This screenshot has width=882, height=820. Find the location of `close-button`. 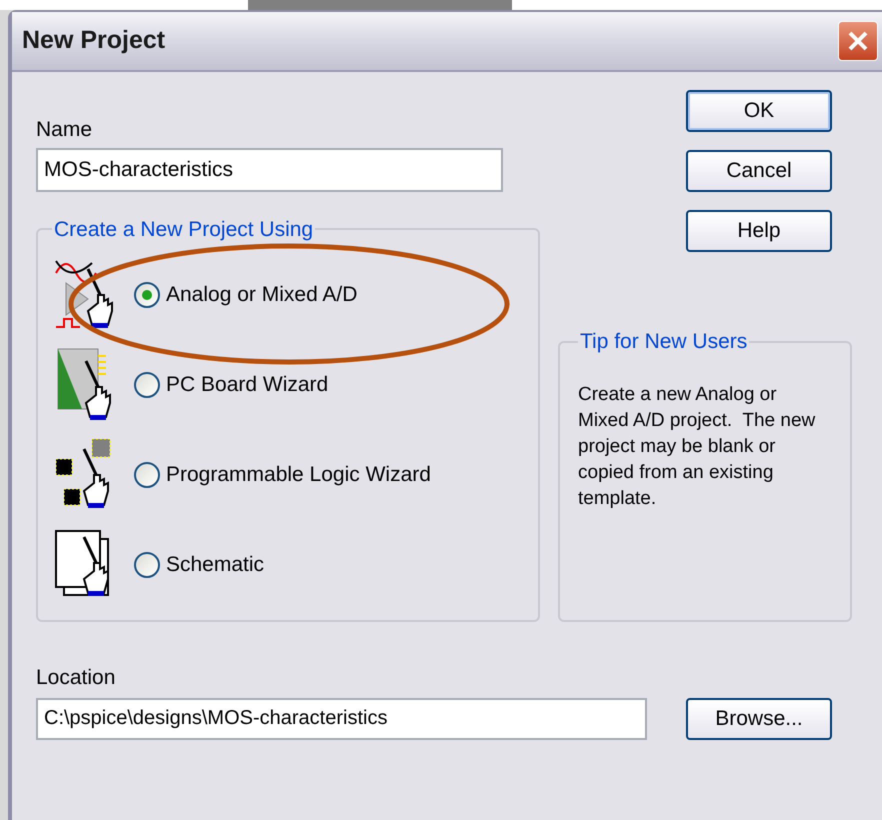

close-button is located at coordinates (858, 41).